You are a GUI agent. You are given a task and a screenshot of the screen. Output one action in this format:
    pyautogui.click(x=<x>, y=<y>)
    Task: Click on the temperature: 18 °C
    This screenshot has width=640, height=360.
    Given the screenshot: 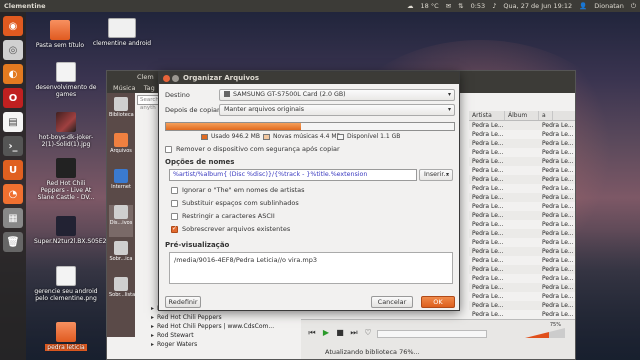 What is the action you would take?
    pyautogui.click(x=430, y=6)
    